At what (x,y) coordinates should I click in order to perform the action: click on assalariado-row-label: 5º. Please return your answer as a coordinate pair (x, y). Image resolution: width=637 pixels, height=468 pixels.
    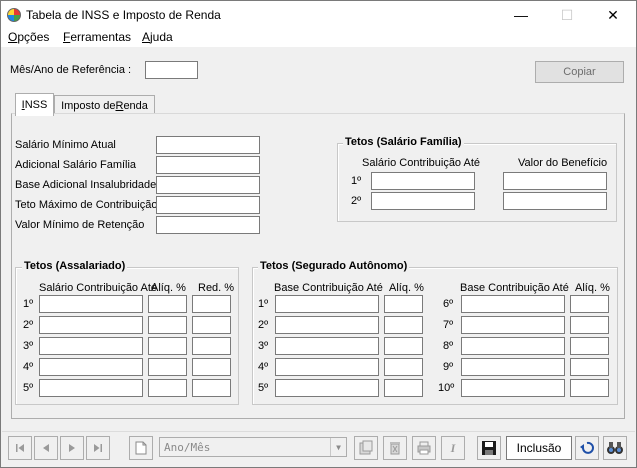
    Looking at the image, I should click on (28, 388).